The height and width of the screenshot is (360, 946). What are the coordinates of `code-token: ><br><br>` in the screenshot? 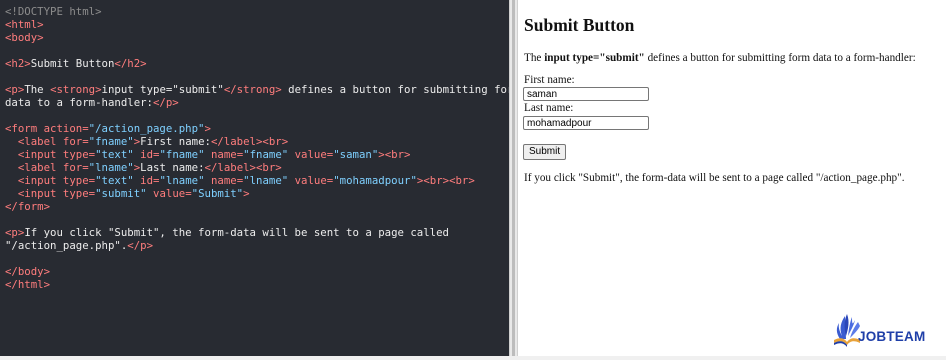 It's located at (445, 180).